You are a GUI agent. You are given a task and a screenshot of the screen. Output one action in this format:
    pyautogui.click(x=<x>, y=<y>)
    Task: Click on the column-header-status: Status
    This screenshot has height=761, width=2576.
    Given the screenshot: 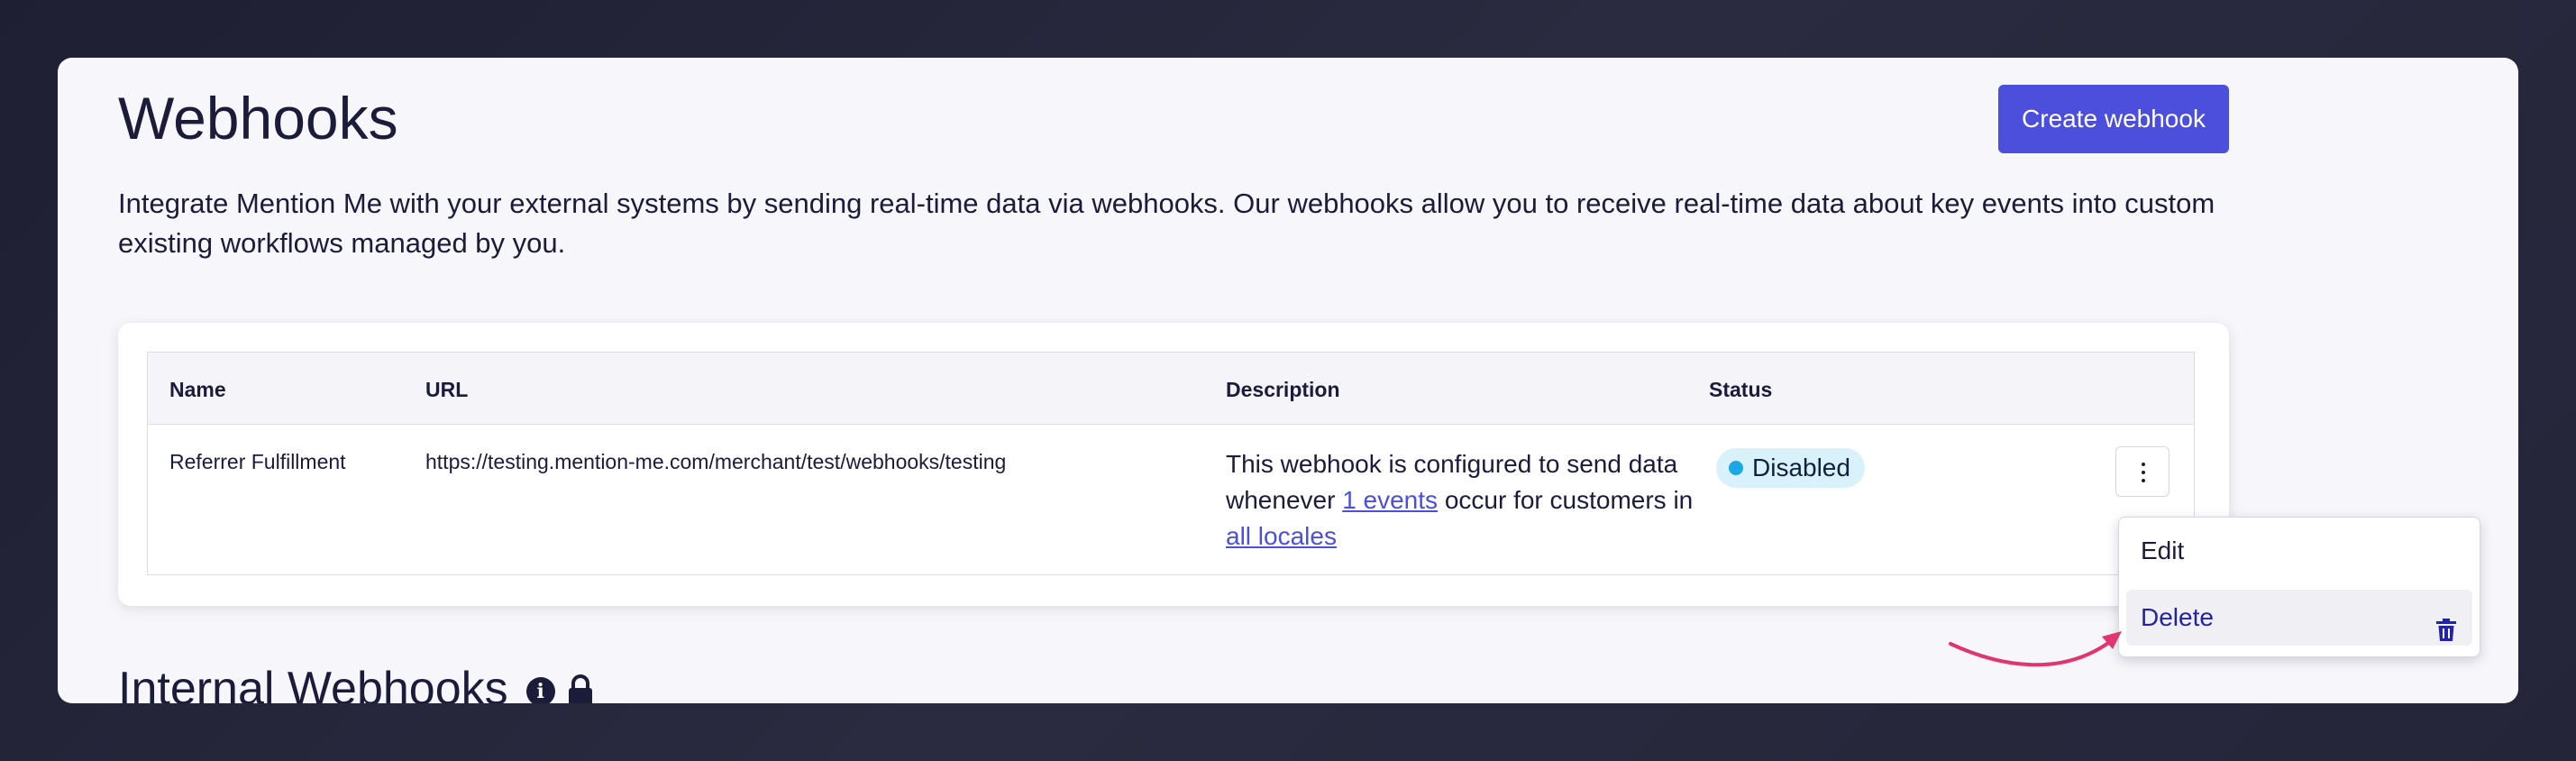 What is the action you would take?
    pyautogui.click(x=1741, y=389)
    